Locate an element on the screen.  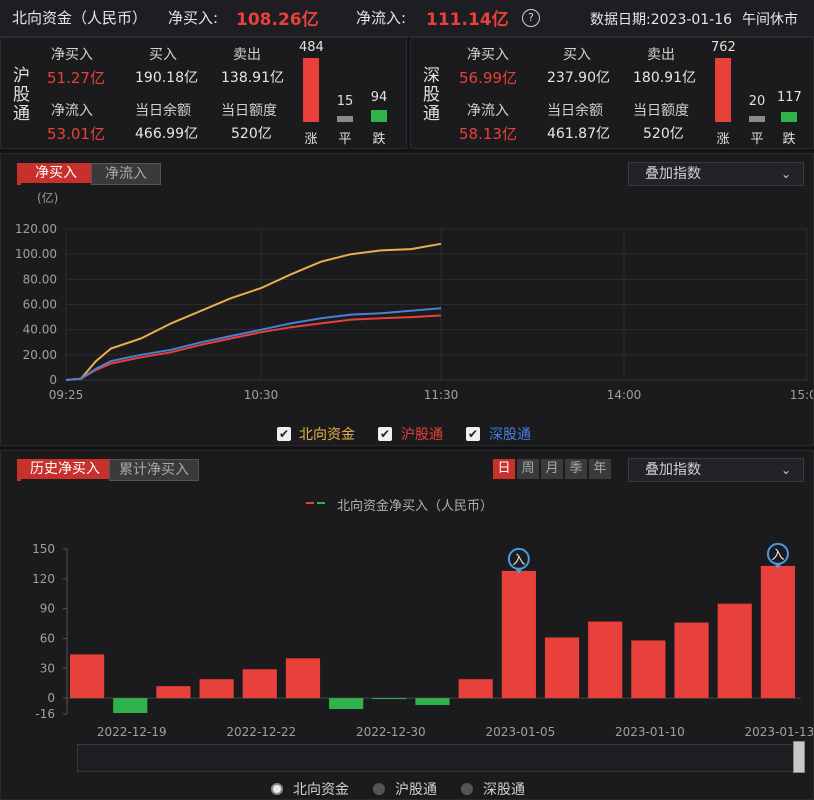
radio-north is located at coordinates (277, 789).